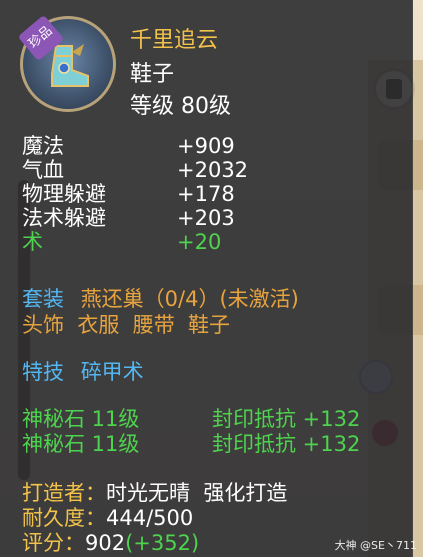 Image resolution: width=423 pixels, height=557 pixels. What do you see at coordinates (64, 194) in the screenshot?
I see `stat-label: 物理躲避` at bounding box center [64, 194].